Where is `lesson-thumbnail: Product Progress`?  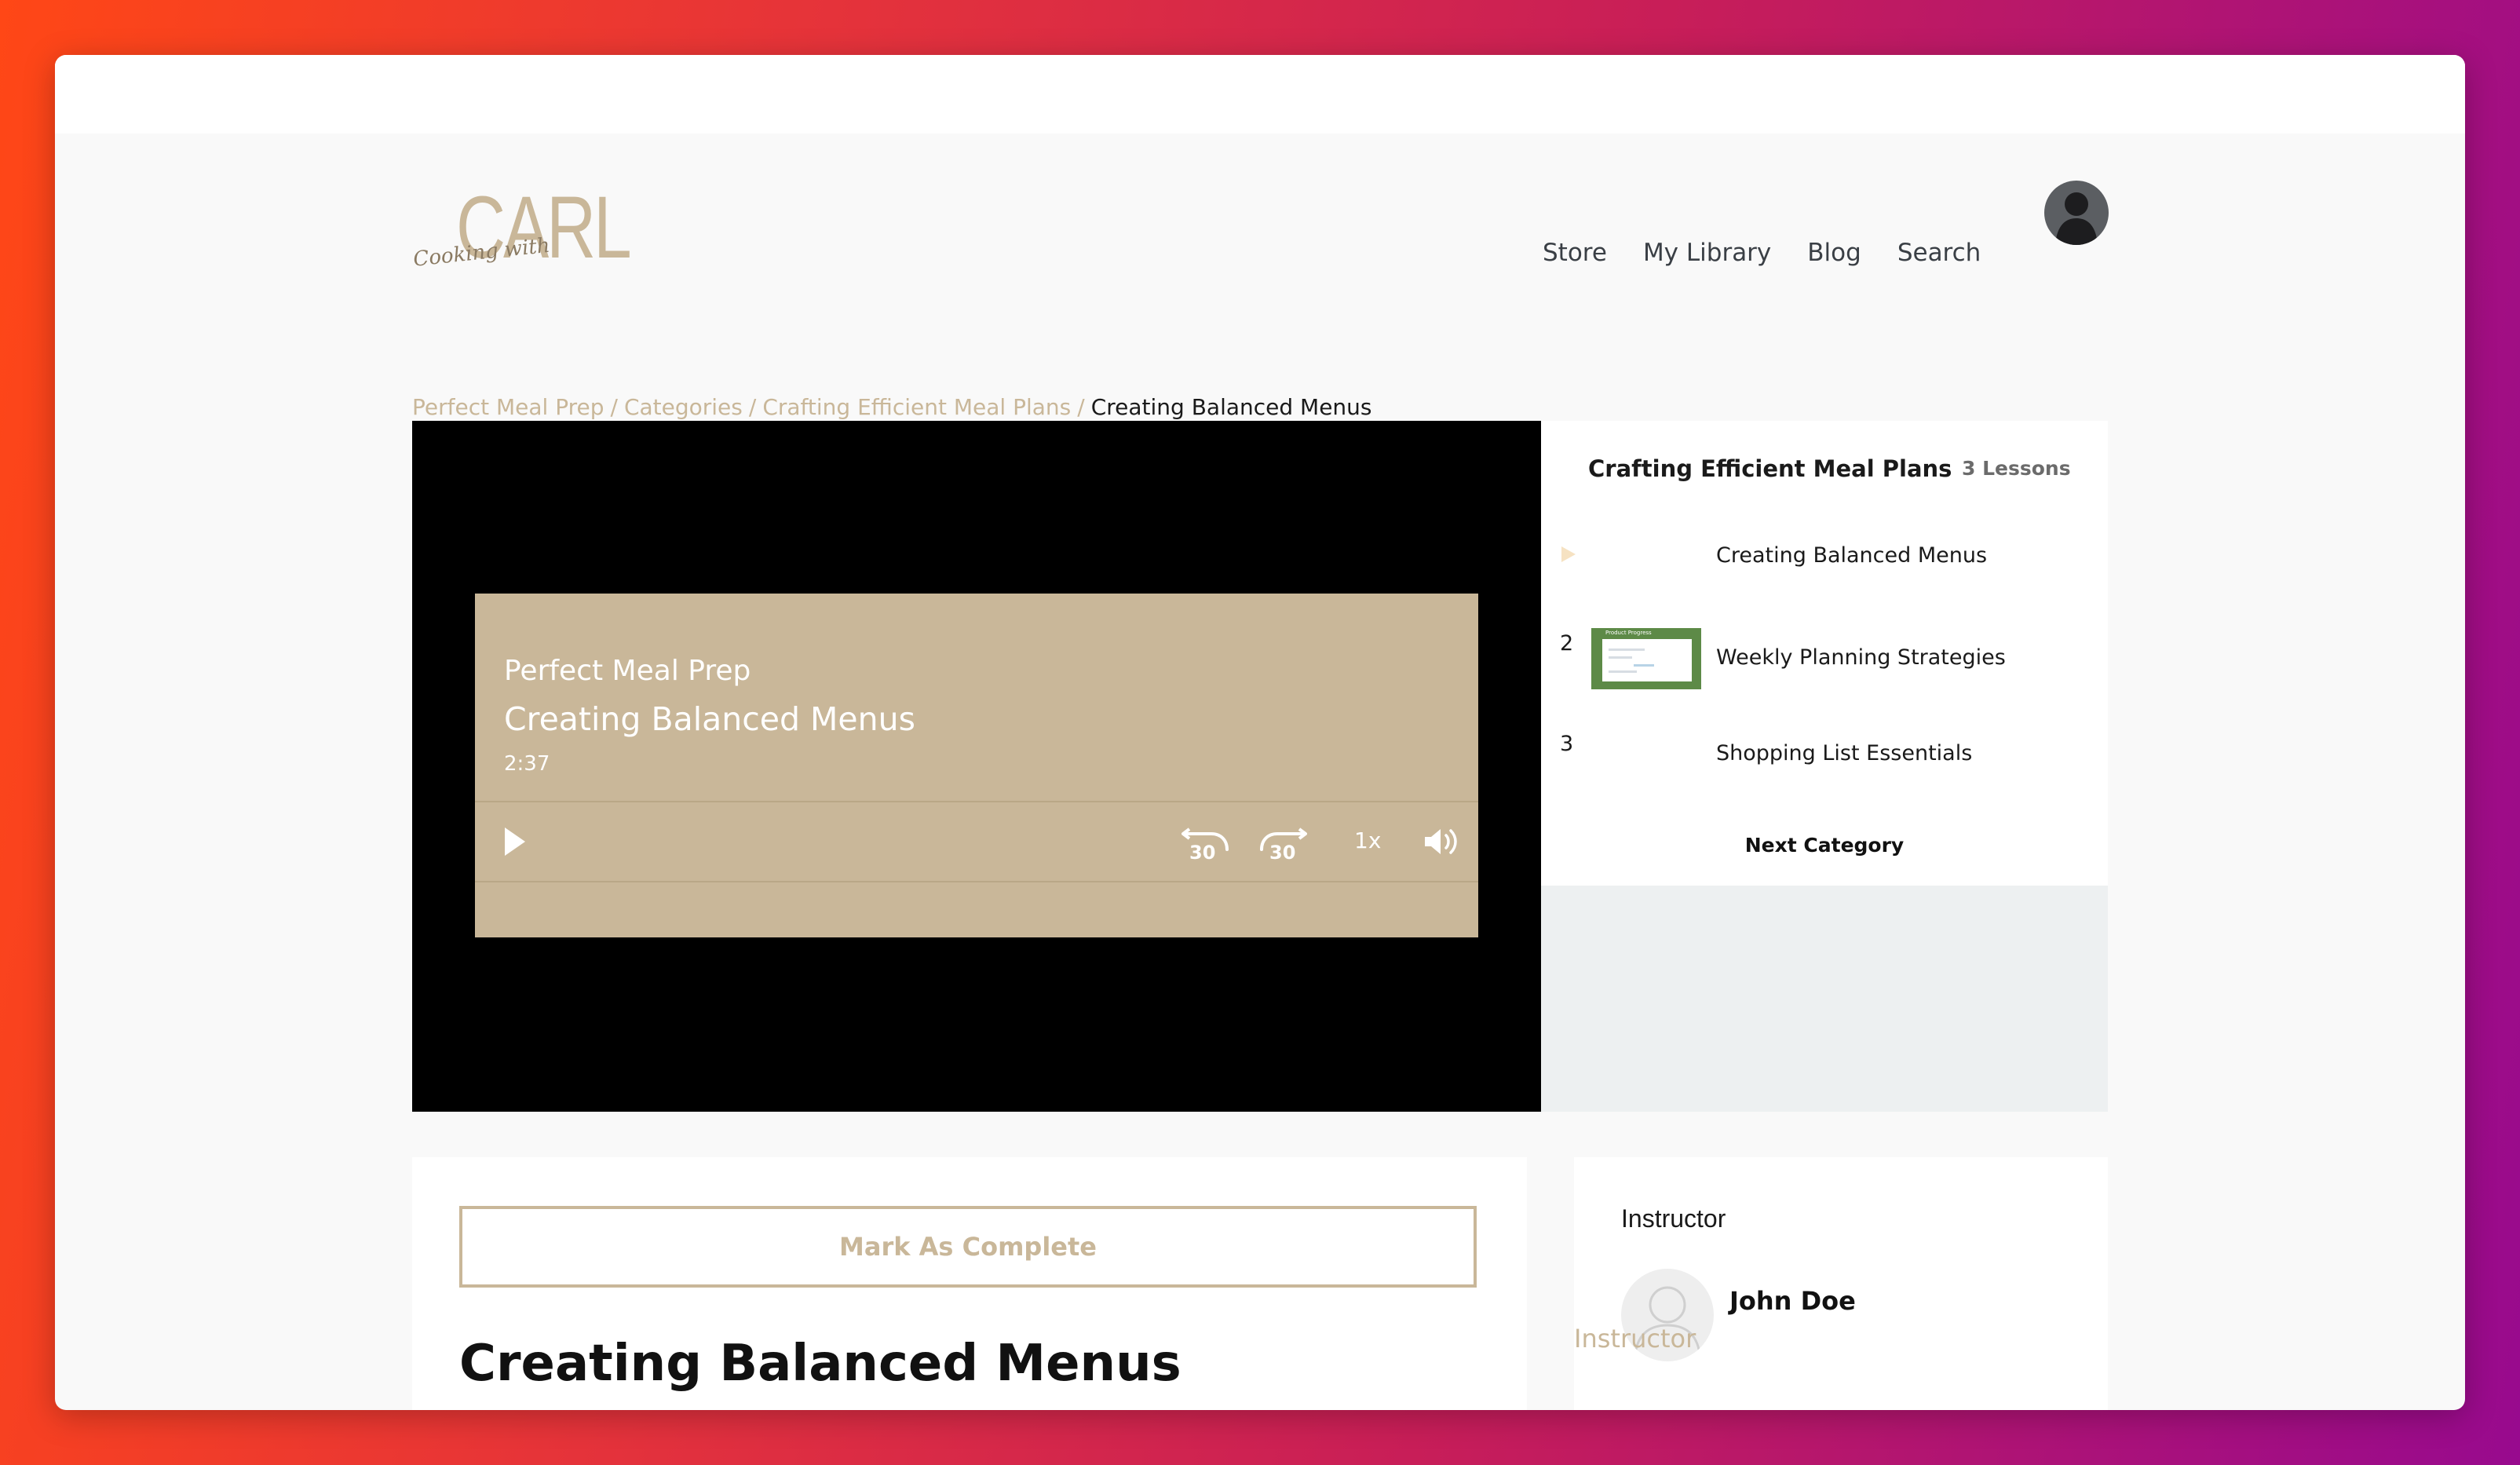 lesson-thumbnail: Product Progress is located at coordinates (1646, 658).